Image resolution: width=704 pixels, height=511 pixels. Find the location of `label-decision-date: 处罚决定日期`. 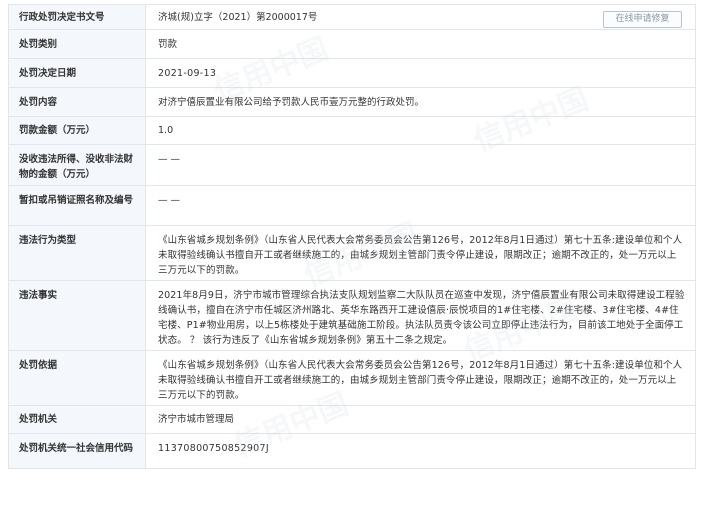

label-decision-date: 处罚决定日期 is located at coordinates (77, 73).